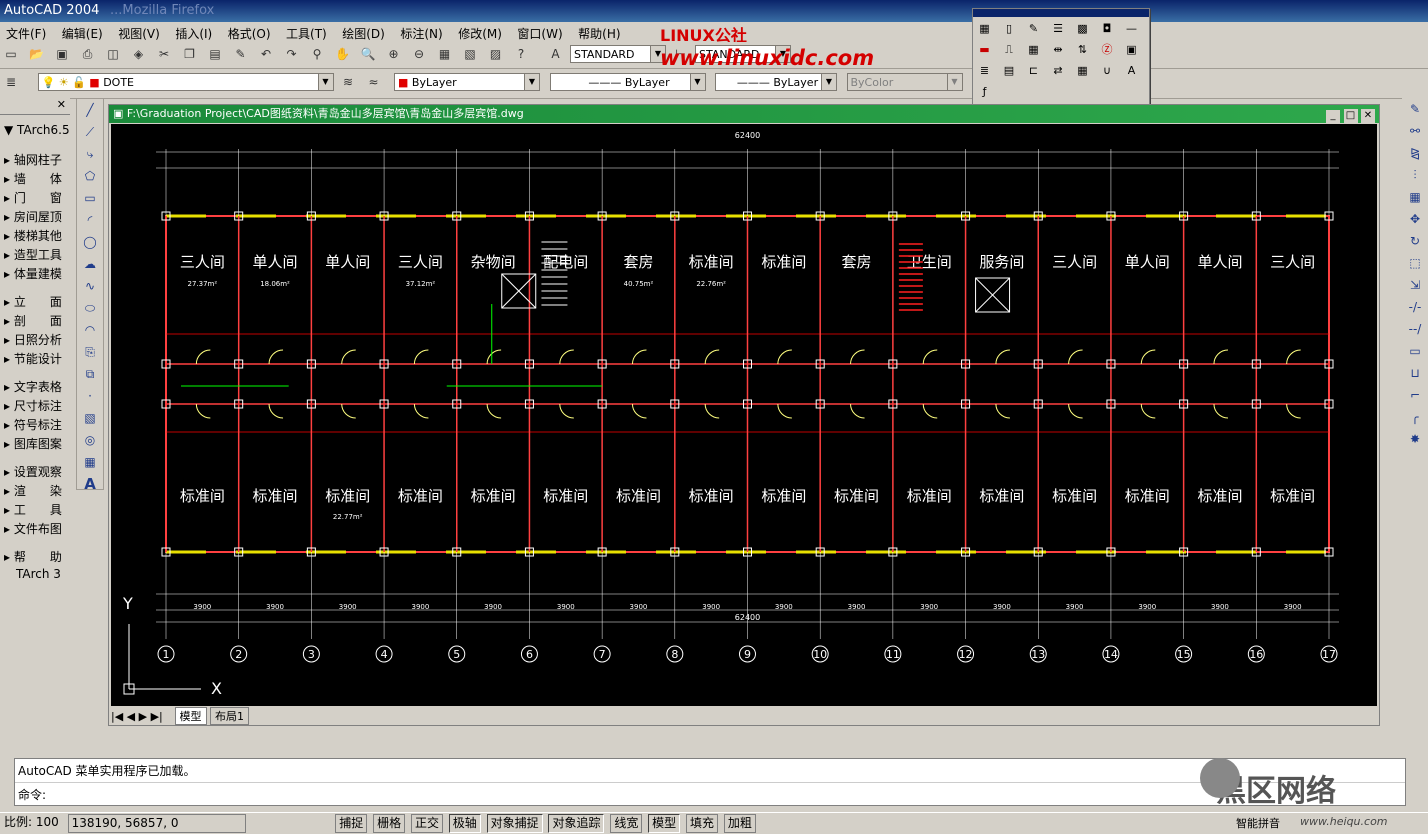 The image size is (1428, 834). What do you see at coordinates (664, 823) in the screenshot?
I see `model-toggle: 模型` at bounding box center [664, 823].